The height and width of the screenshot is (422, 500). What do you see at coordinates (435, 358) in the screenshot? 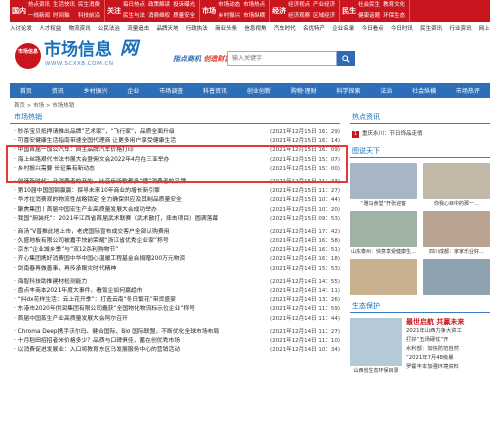
I see `eco-feature-line: “2021年7月48级暴` at bounding box center [435, 358].